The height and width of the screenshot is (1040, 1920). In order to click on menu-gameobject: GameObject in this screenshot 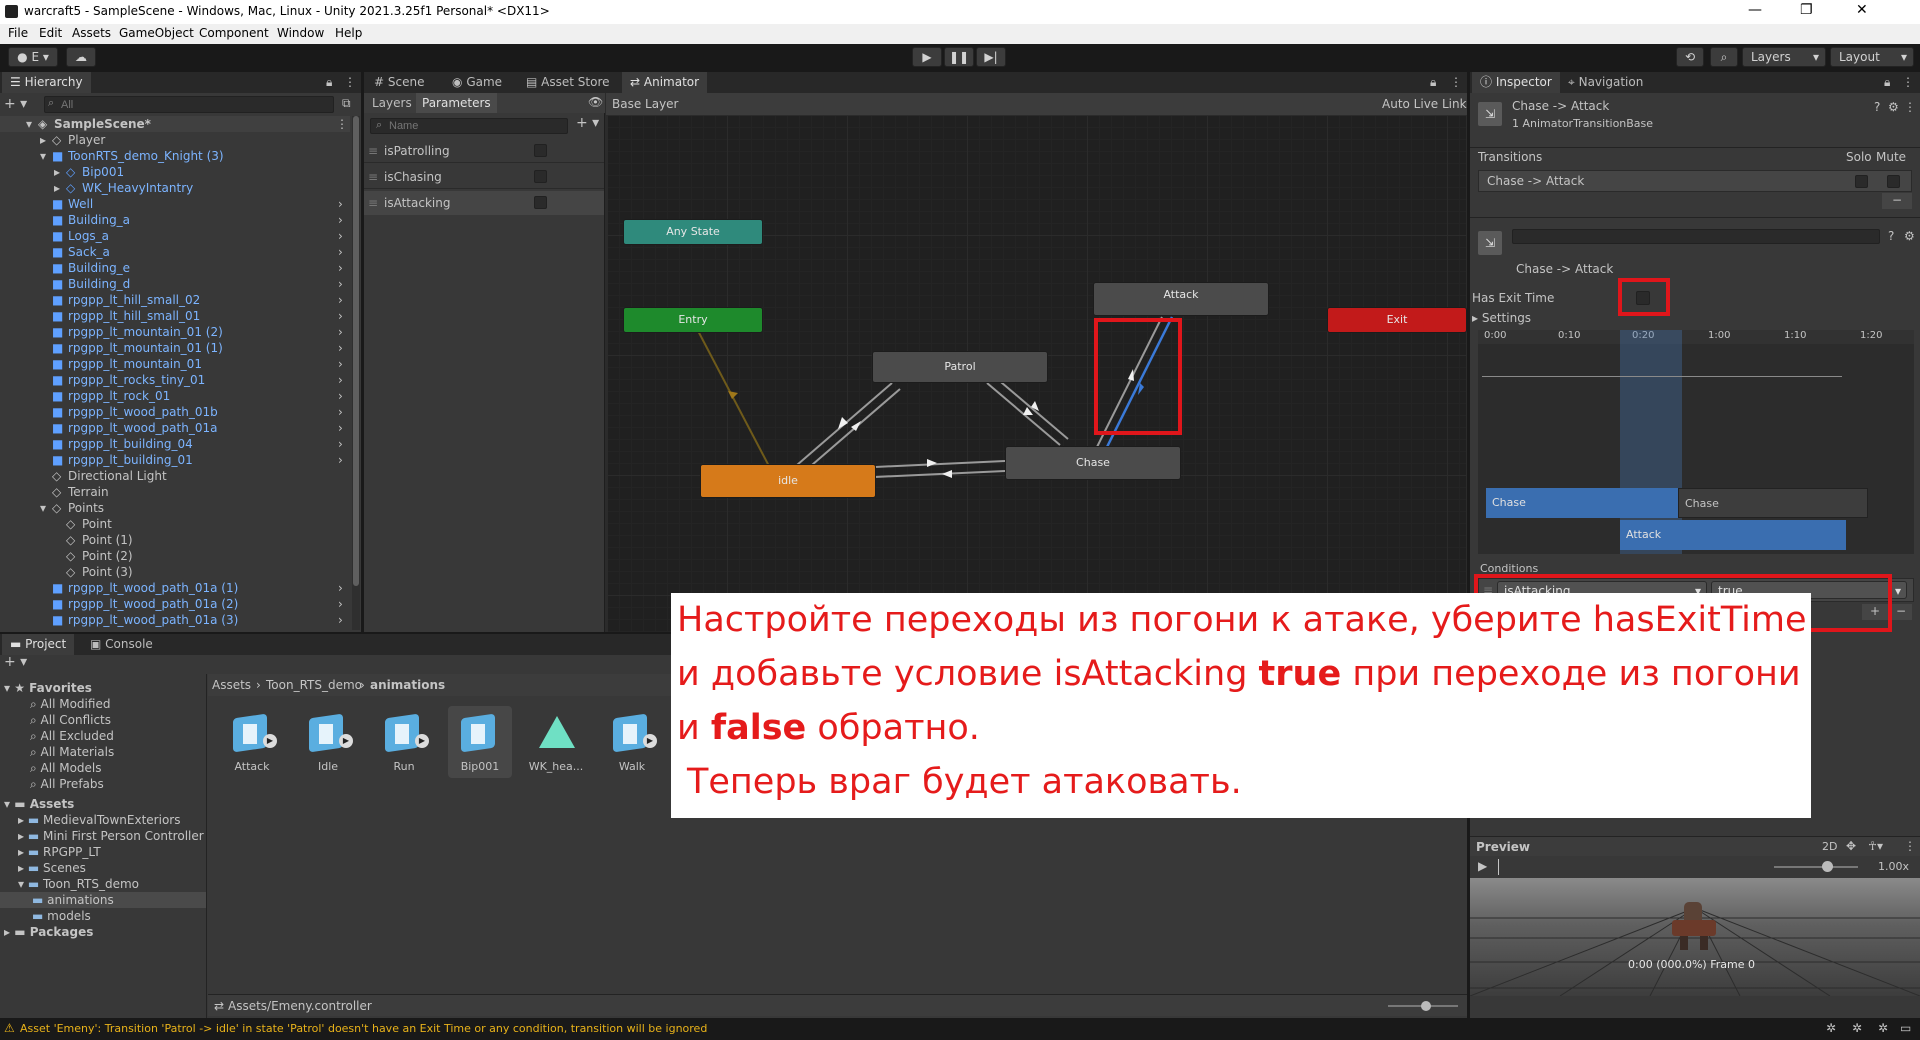, I will do `click(156, 33)`.